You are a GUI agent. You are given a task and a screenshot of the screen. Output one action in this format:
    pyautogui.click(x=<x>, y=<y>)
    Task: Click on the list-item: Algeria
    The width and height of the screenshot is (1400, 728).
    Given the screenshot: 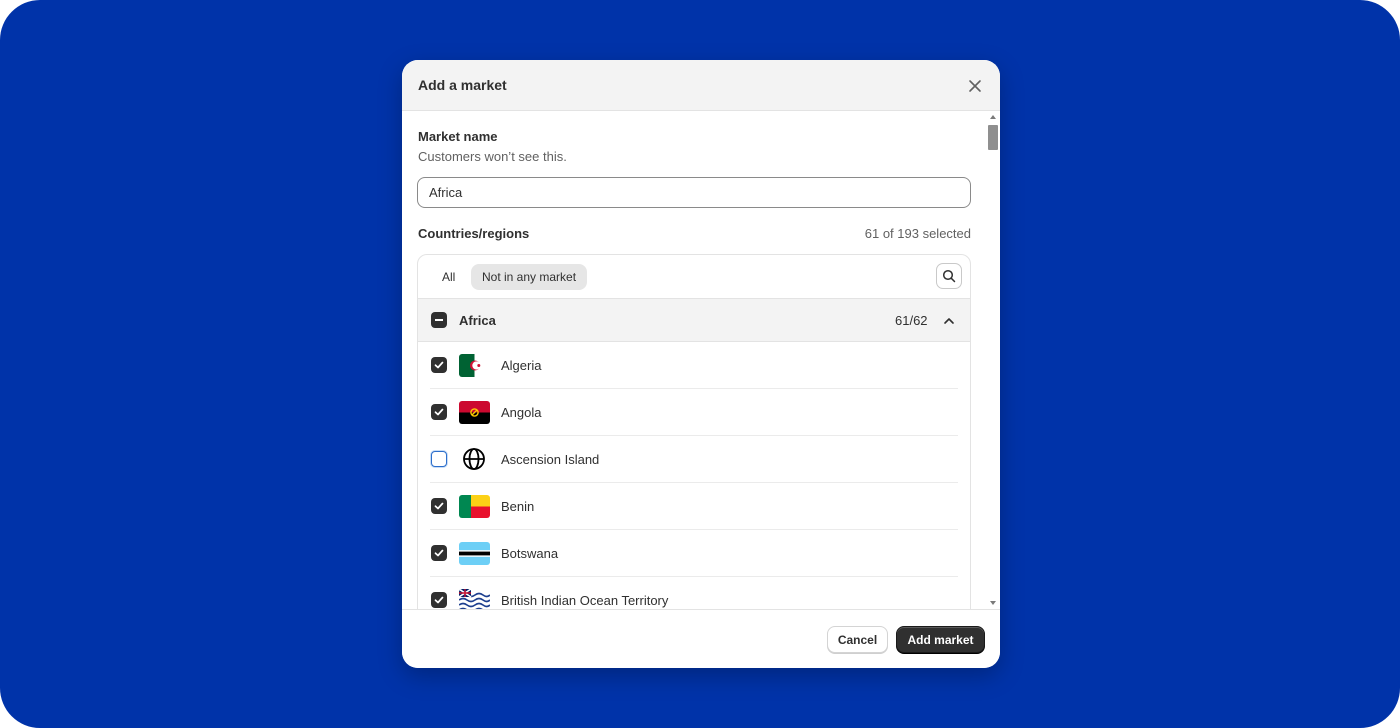 What is the action you would take?
    pyautogui.click(x=694, y=365)
    